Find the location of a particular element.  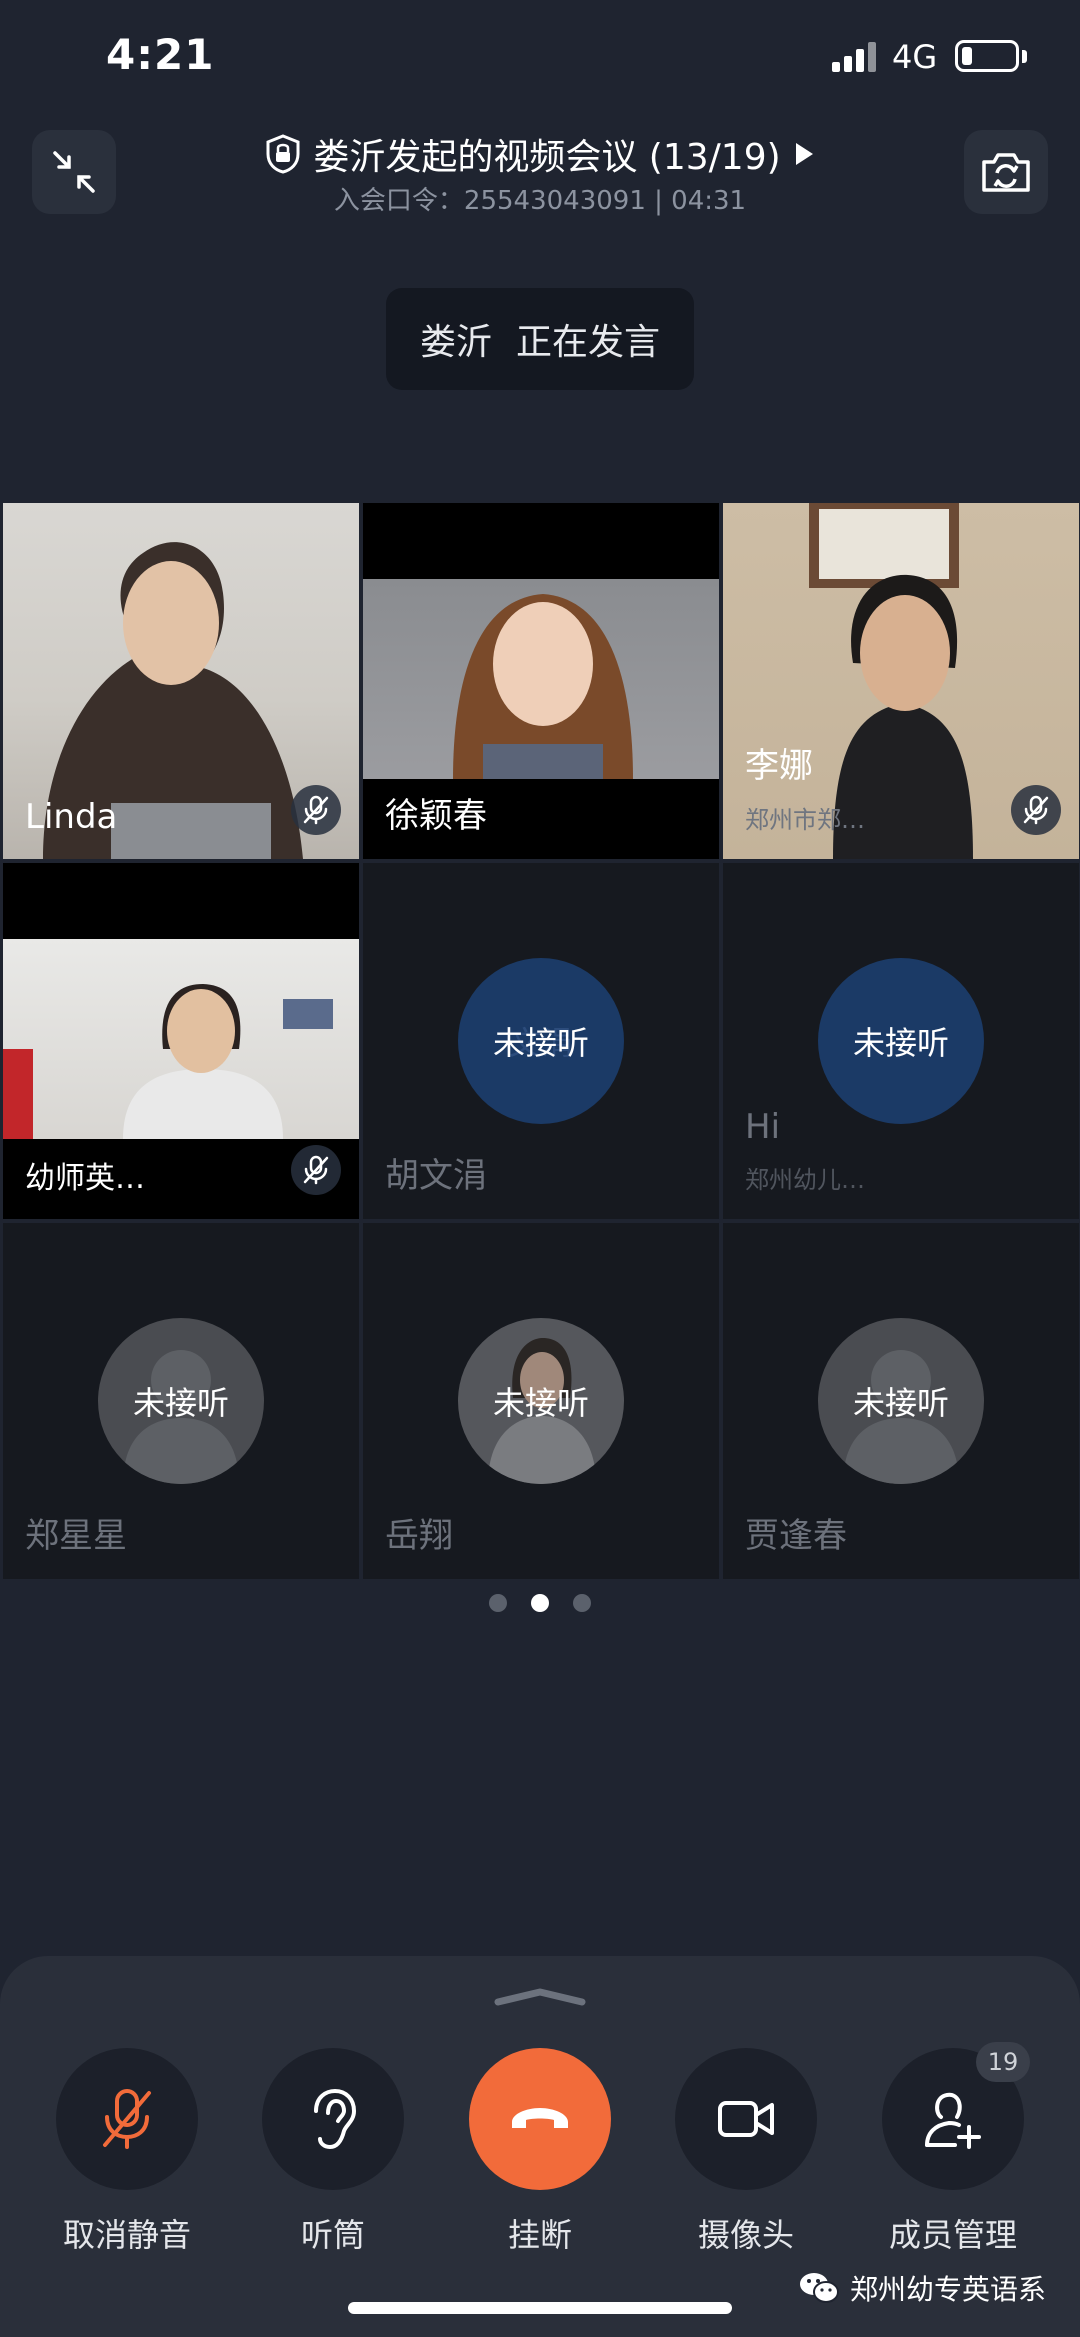

video-camera-icon is located at coordinates (746, 2119).